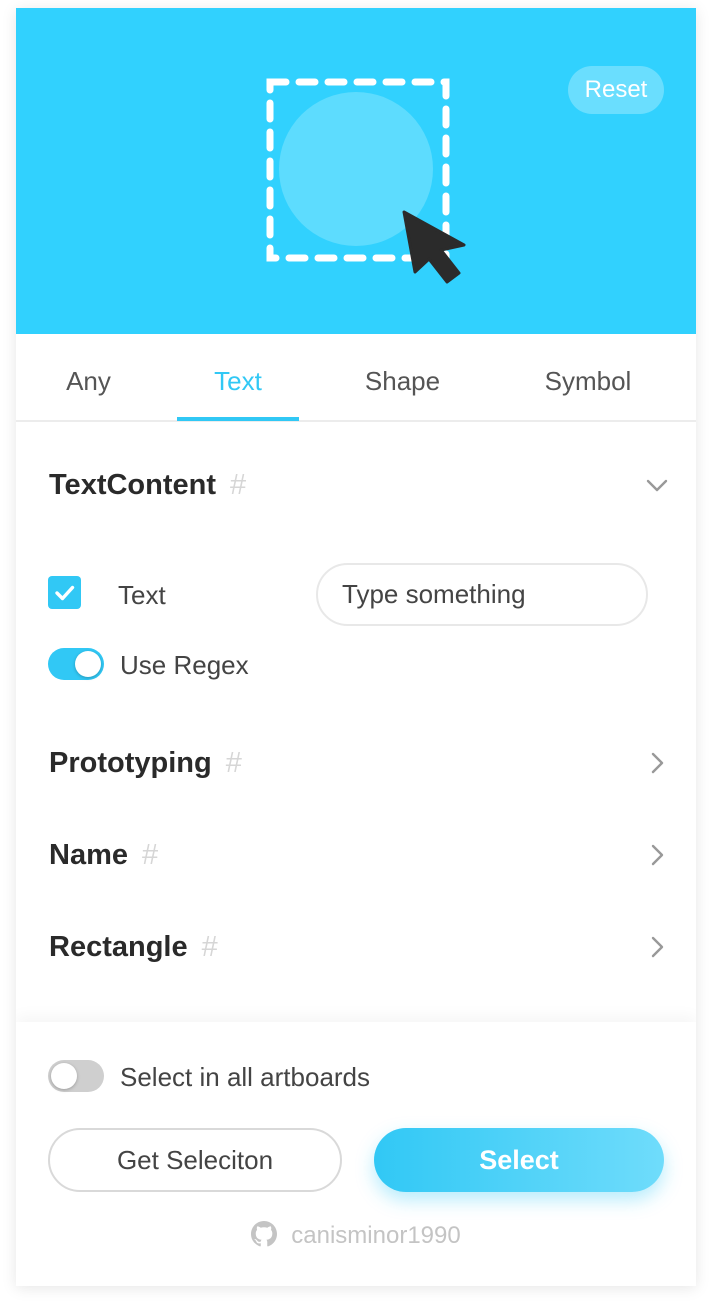 The image size is (712, 1310). I want to click on text-checkbox, so click(64, 592).